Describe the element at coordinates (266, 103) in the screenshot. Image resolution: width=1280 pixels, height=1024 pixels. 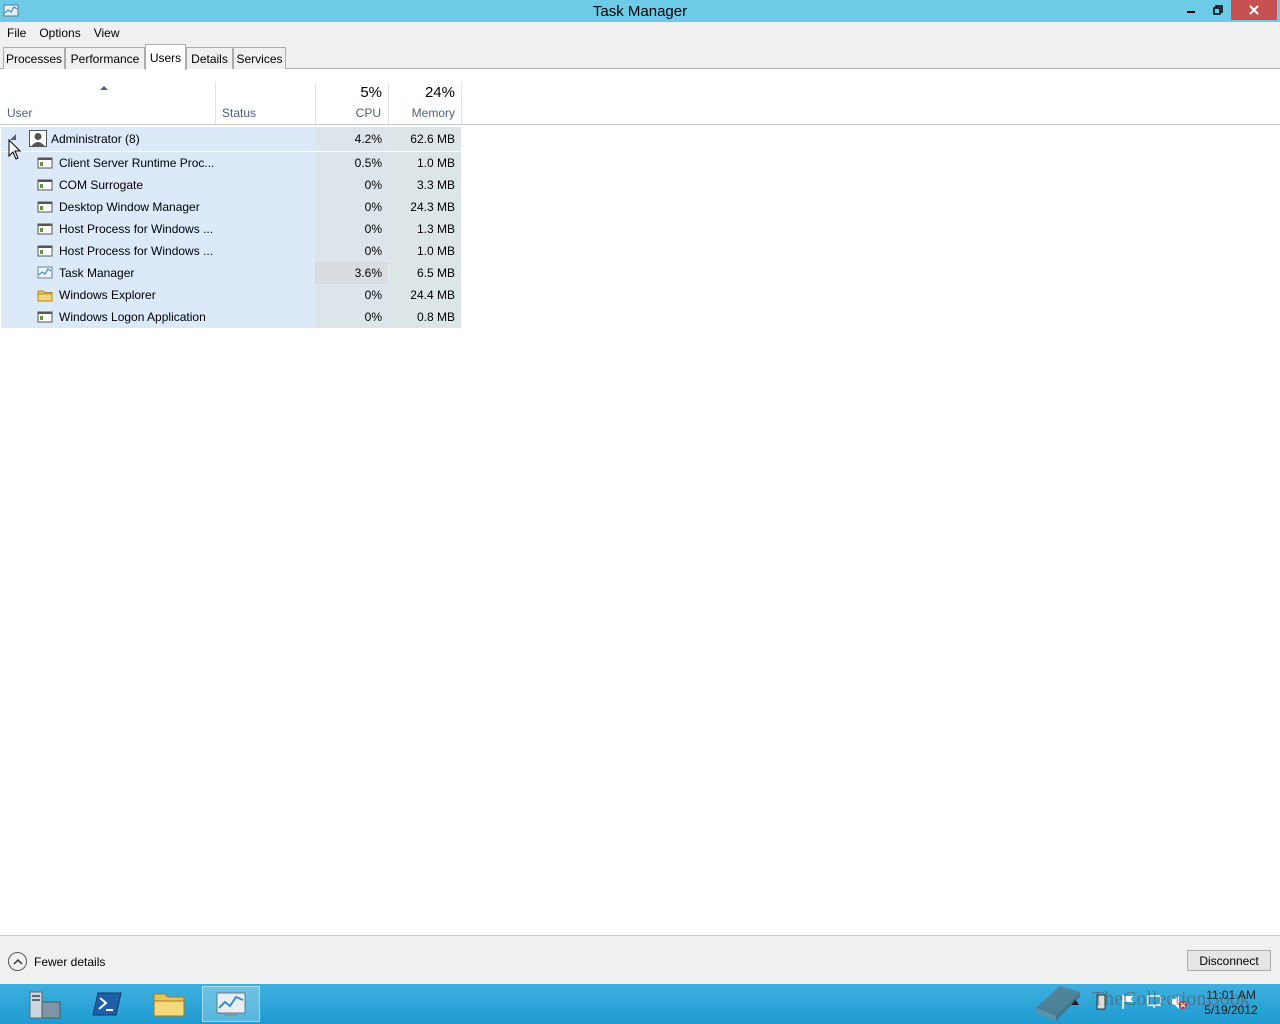
I see `column-header-status: Status` at that location.